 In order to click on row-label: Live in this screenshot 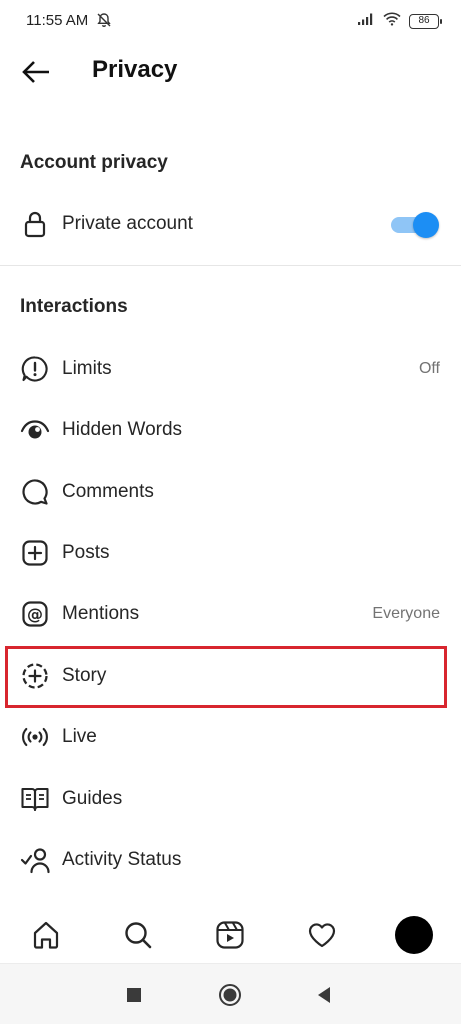, I will do `click(79, 736)`.